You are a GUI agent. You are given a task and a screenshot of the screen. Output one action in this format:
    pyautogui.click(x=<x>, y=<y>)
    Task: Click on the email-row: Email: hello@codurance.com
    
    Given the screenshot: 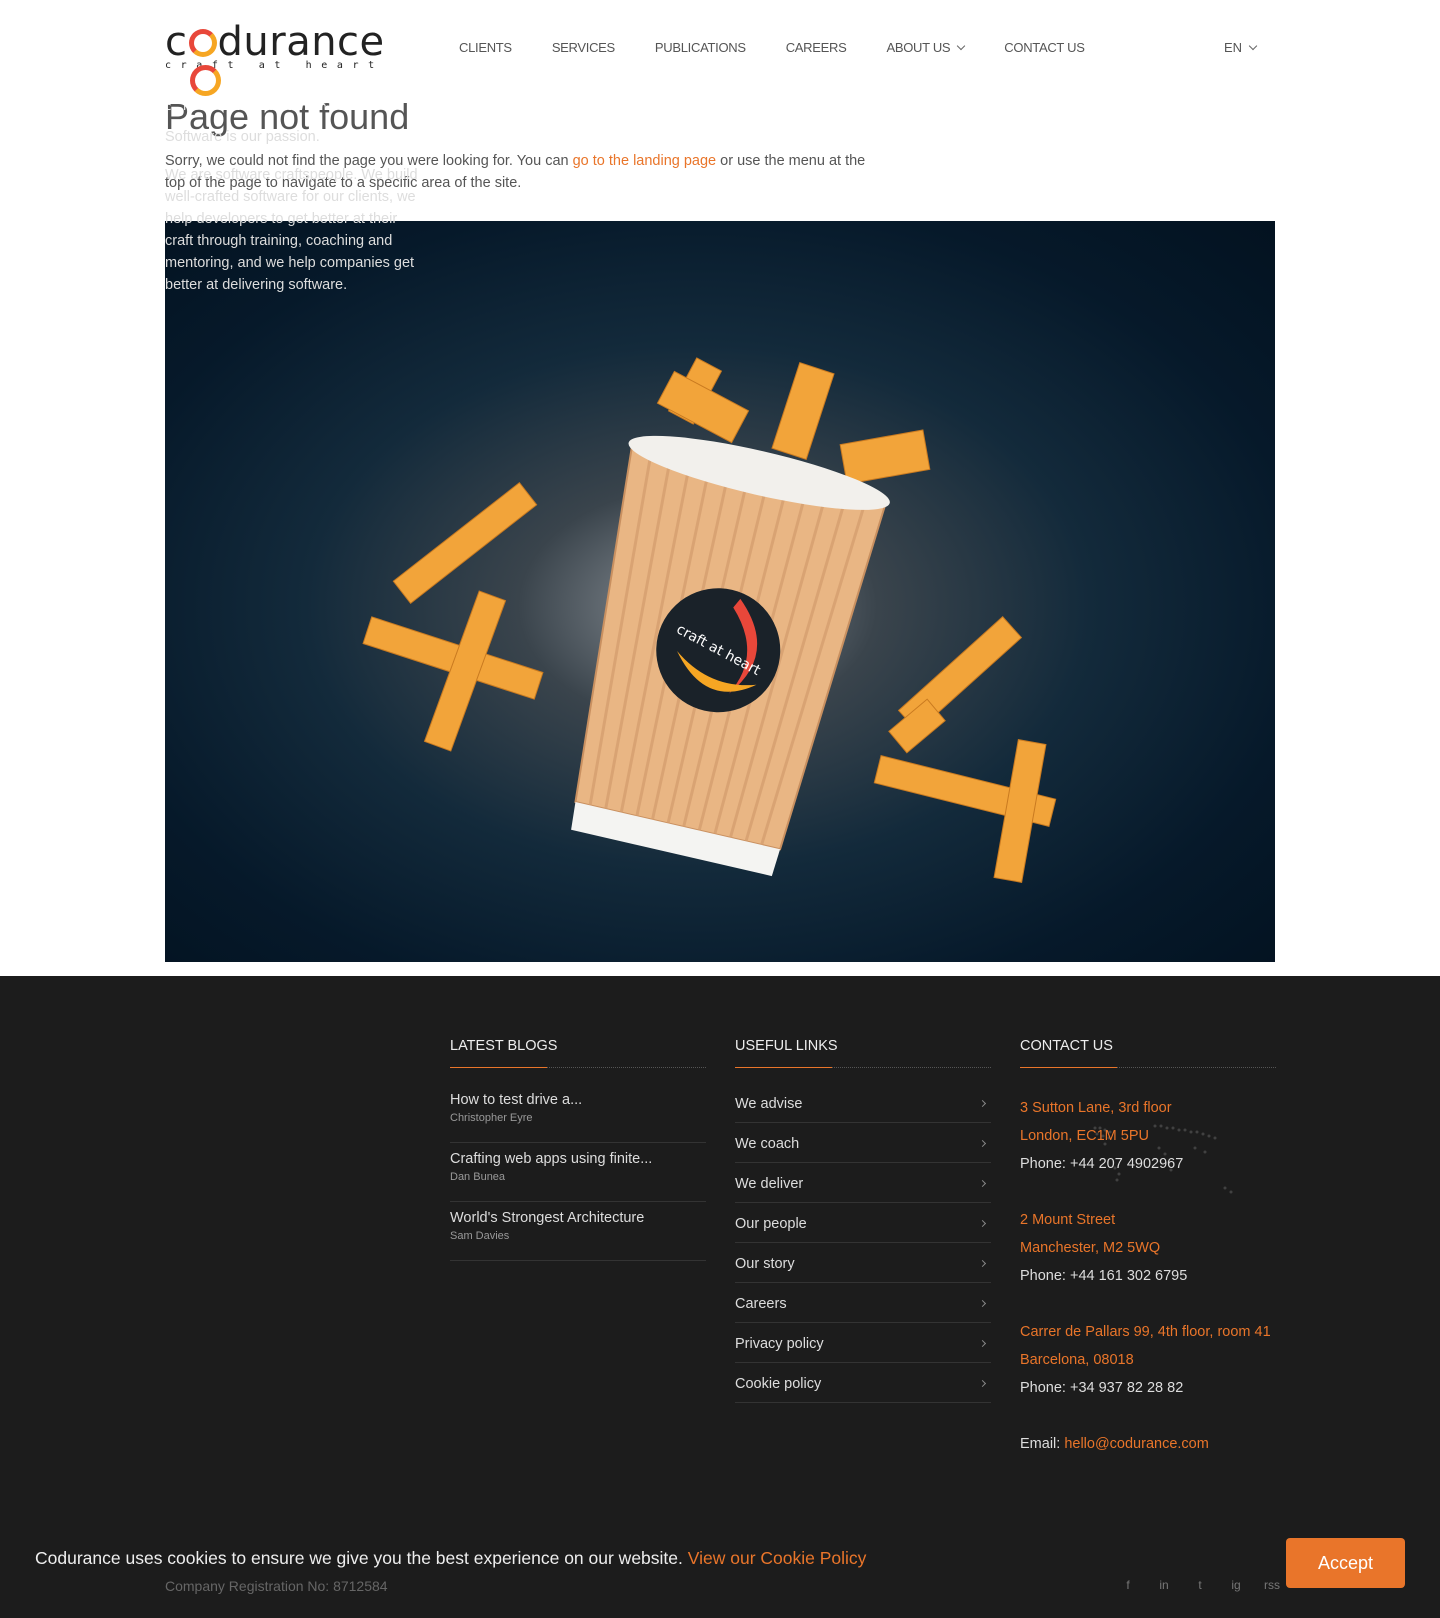 What is the action you would take?
    pyautogui.click(x=1150, y=1444)
    